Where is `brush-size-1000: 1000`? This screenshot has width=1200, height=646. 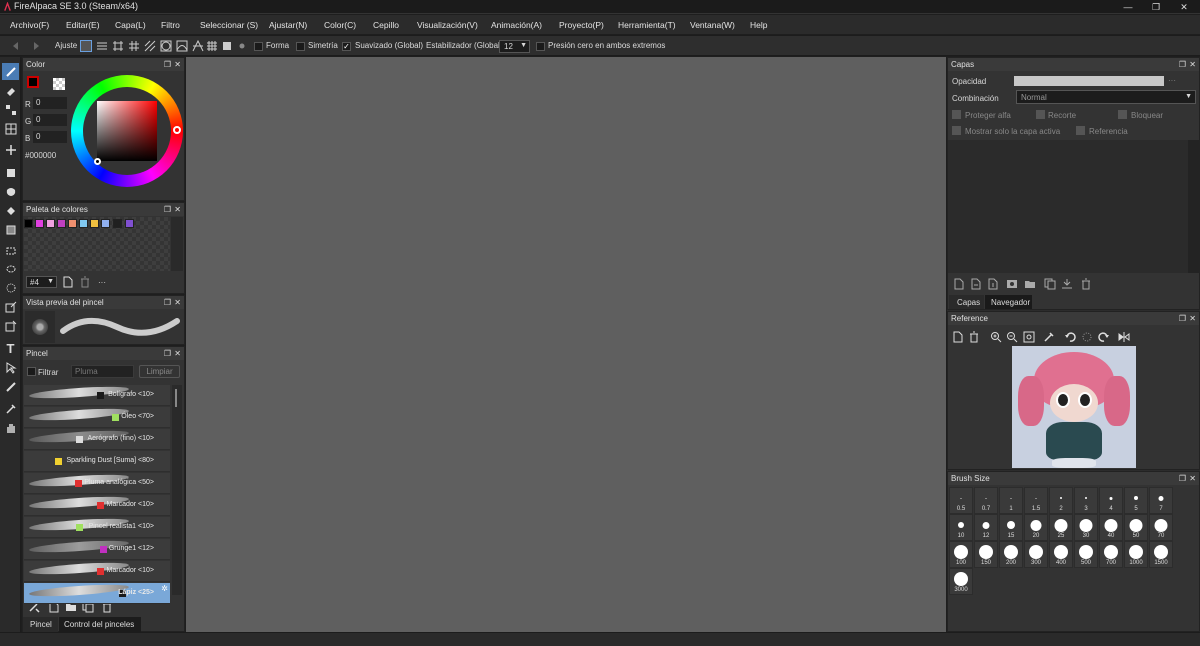 brush-size-1000: 1000 is located at coordinates (1136, 554).